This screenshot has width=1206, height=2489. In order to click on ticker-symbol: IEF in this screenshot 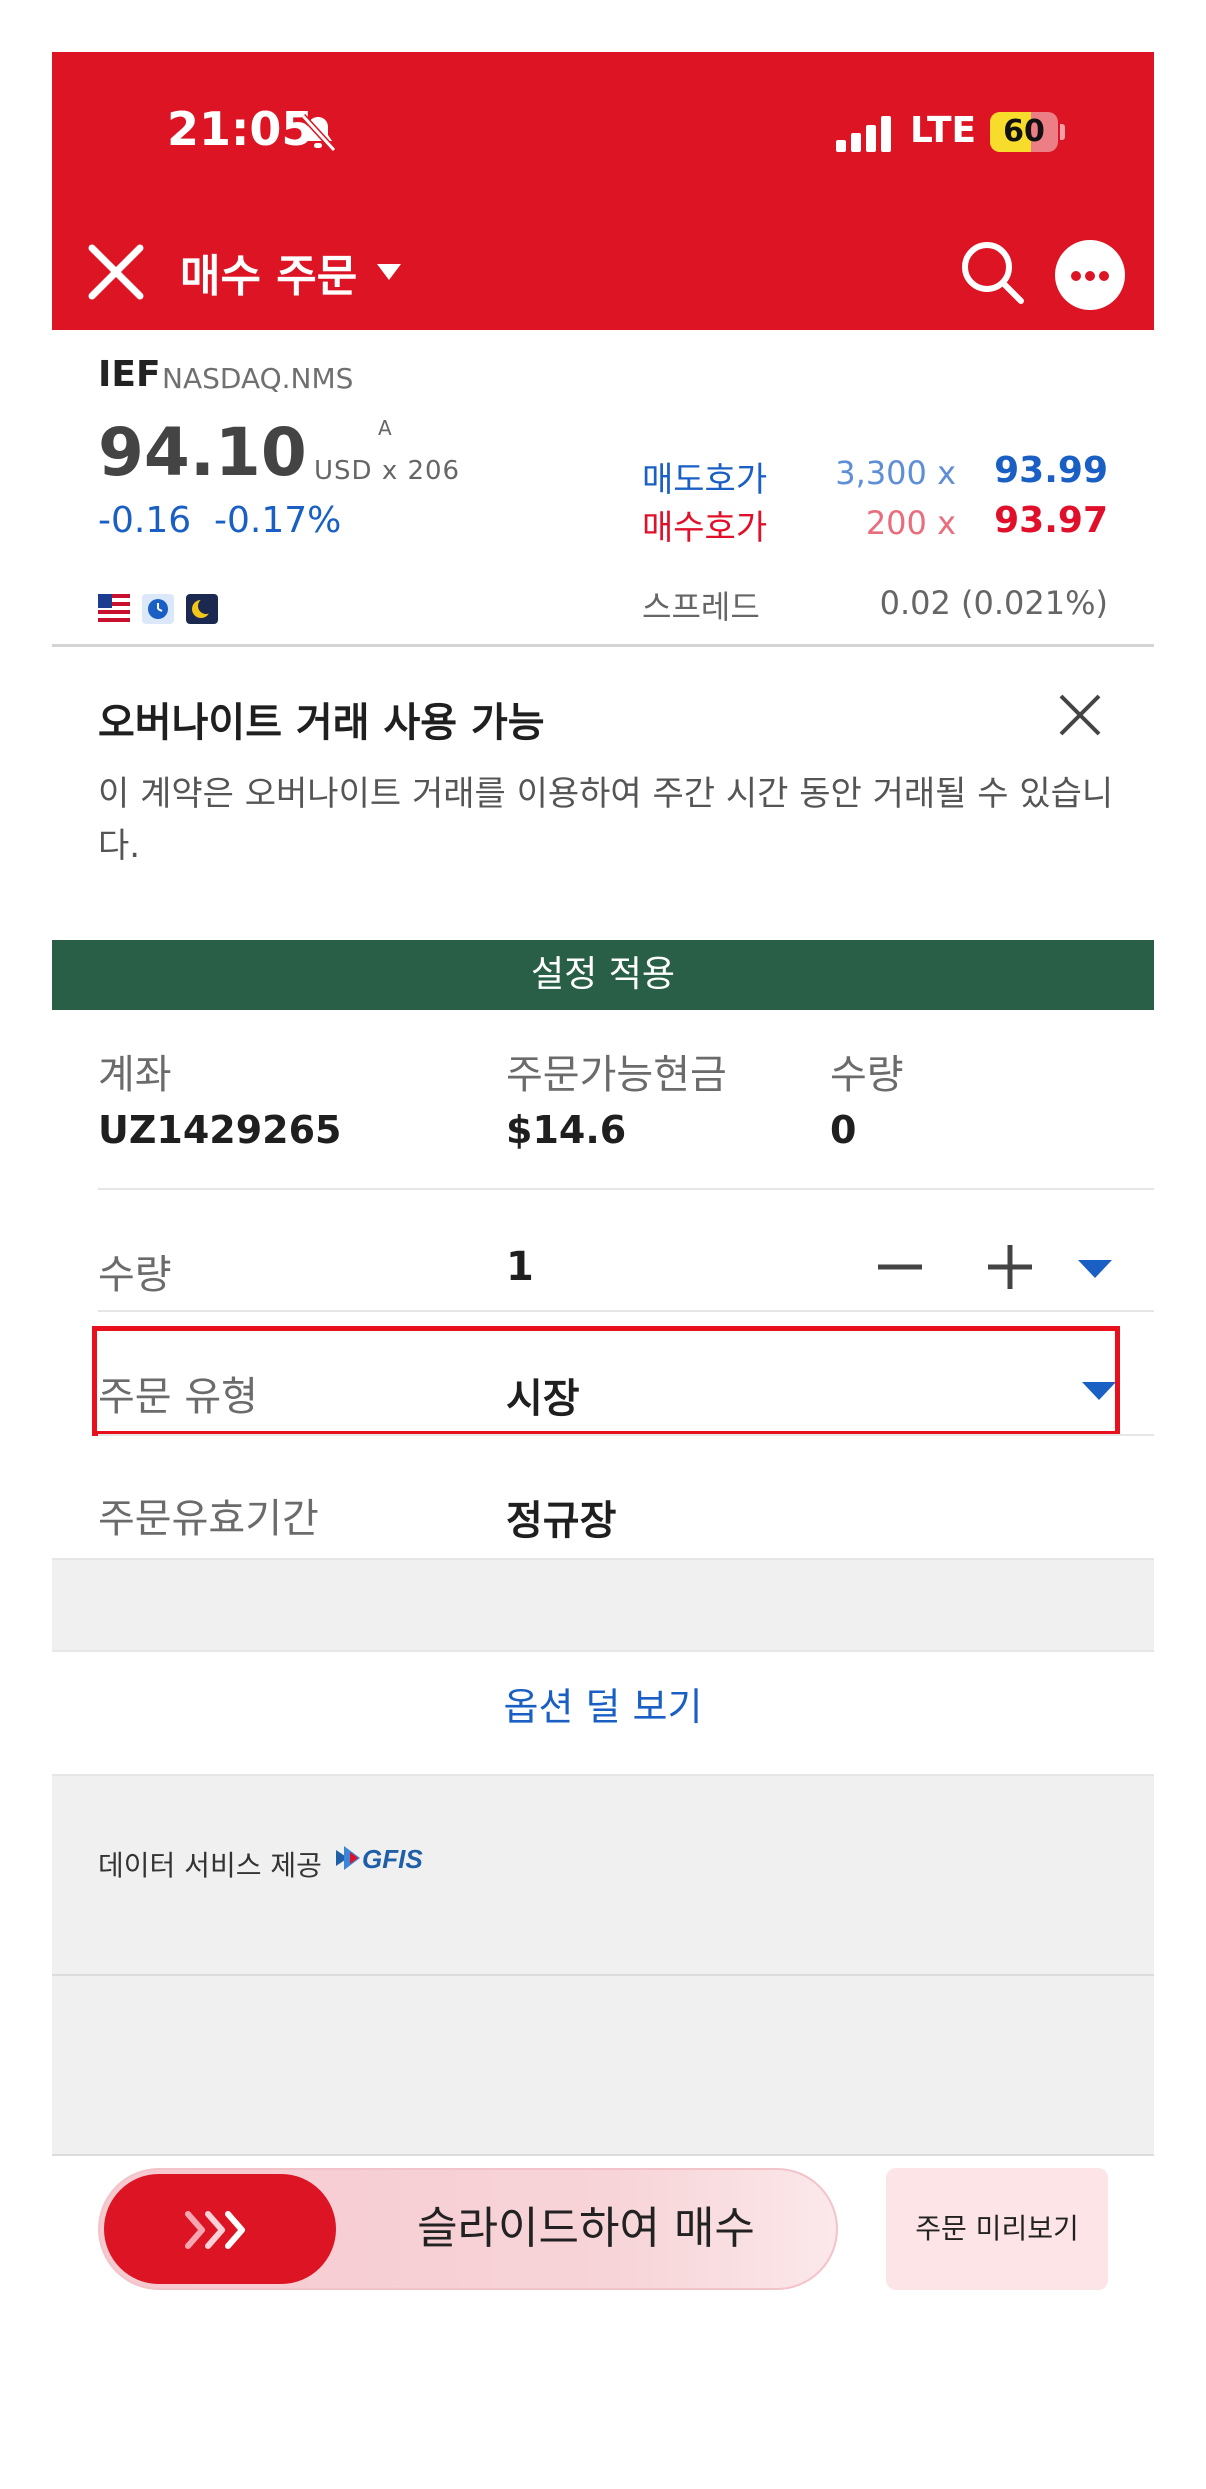, I will do `click(129, 374)`.